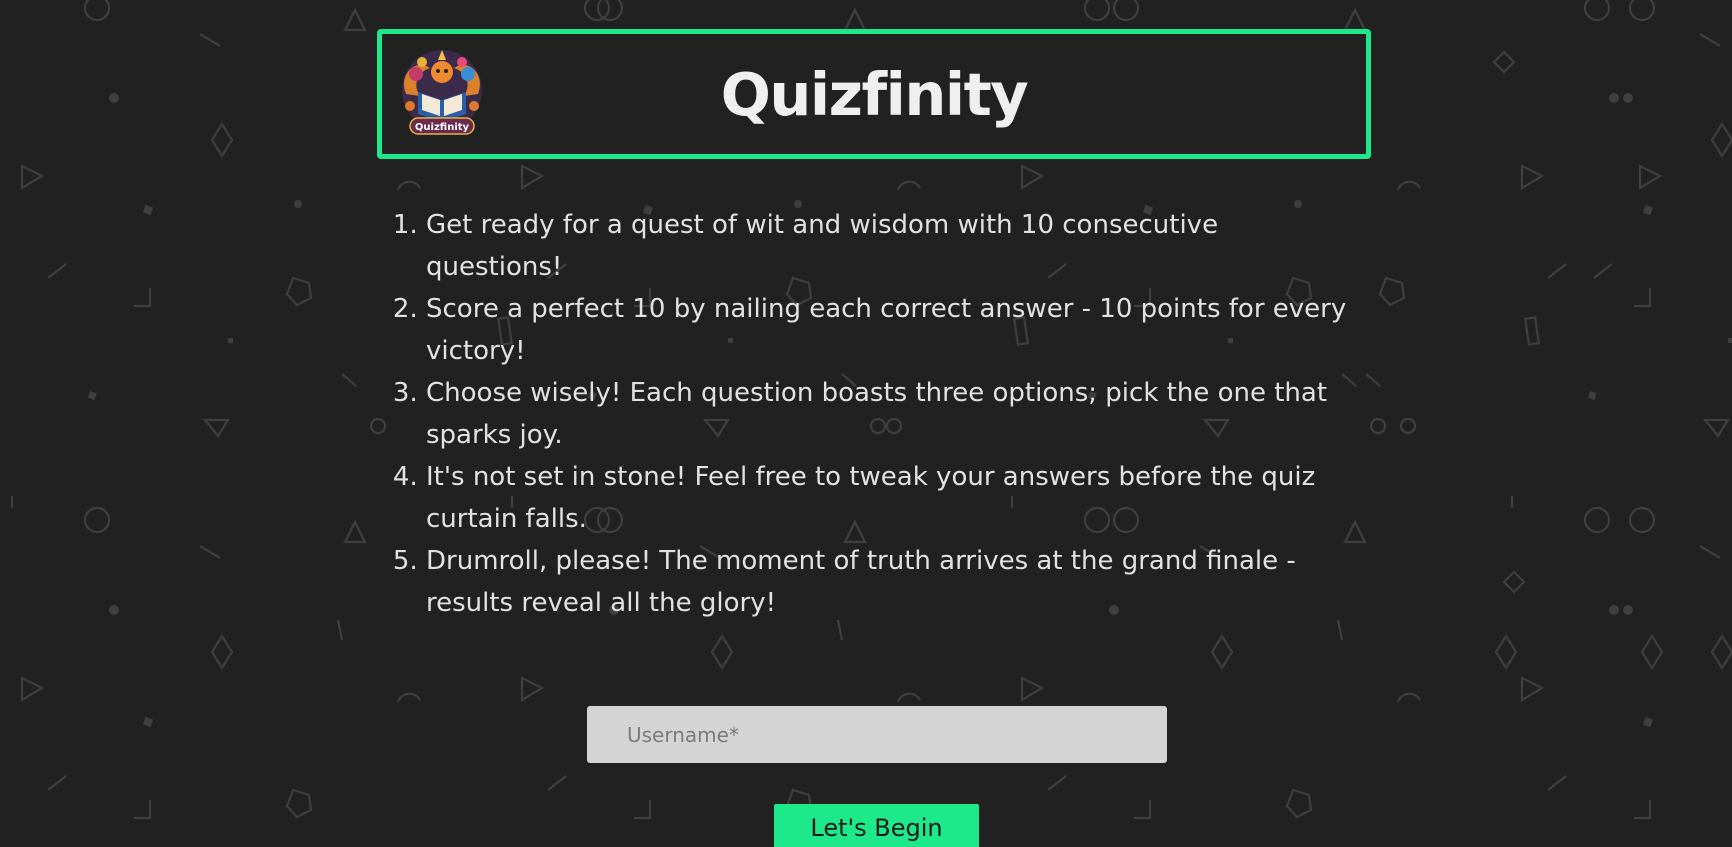 The image size is (1732, 847). I want to click on username-input, so click(877, 734).